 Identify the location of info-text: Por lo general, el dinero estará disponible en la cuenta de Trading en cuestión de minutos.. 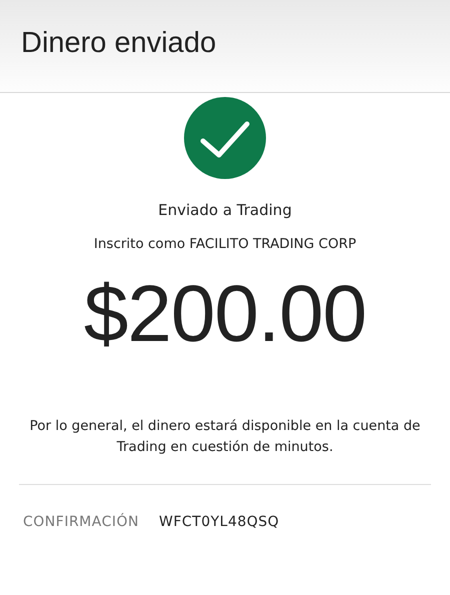
(225, 437).